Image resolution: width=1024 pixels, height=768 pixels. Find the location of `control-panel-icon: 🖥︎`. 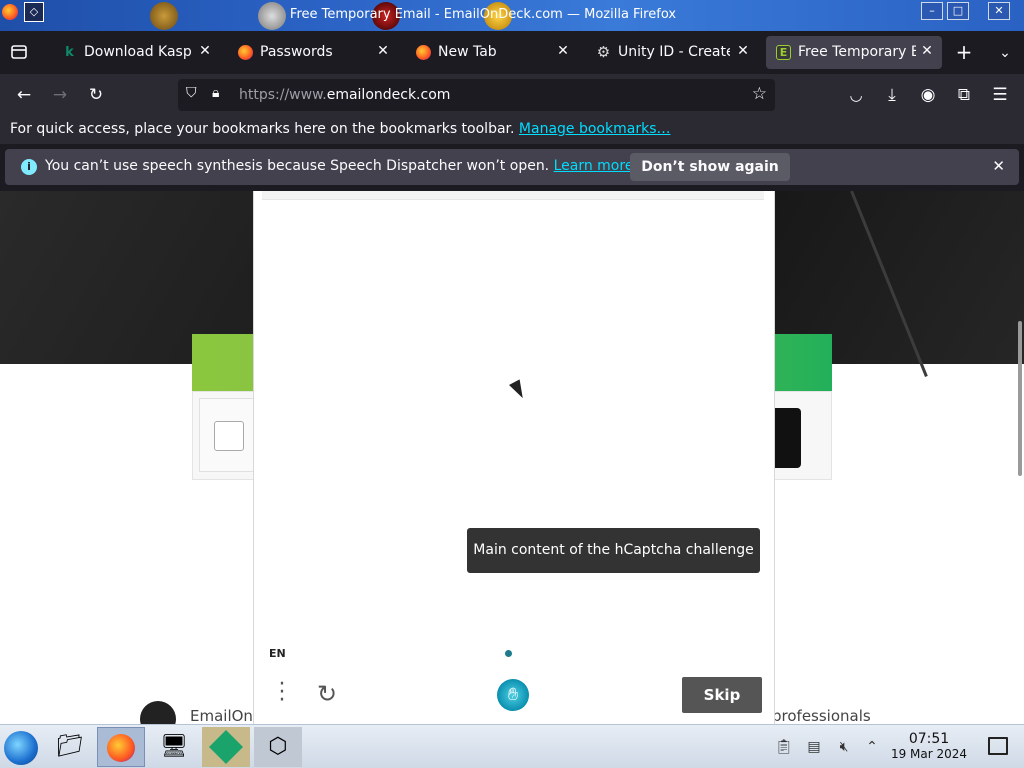

control-panel-icon: 🖥︎ is located at coordinates (174, 747).